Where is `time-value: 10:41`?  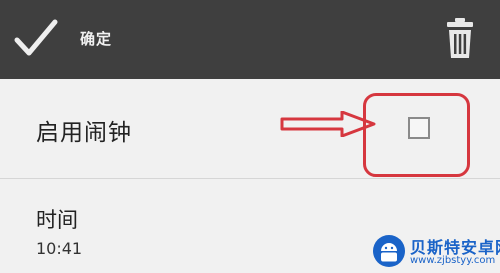
time-value: 10:41 is located at coordinates (59, 248).